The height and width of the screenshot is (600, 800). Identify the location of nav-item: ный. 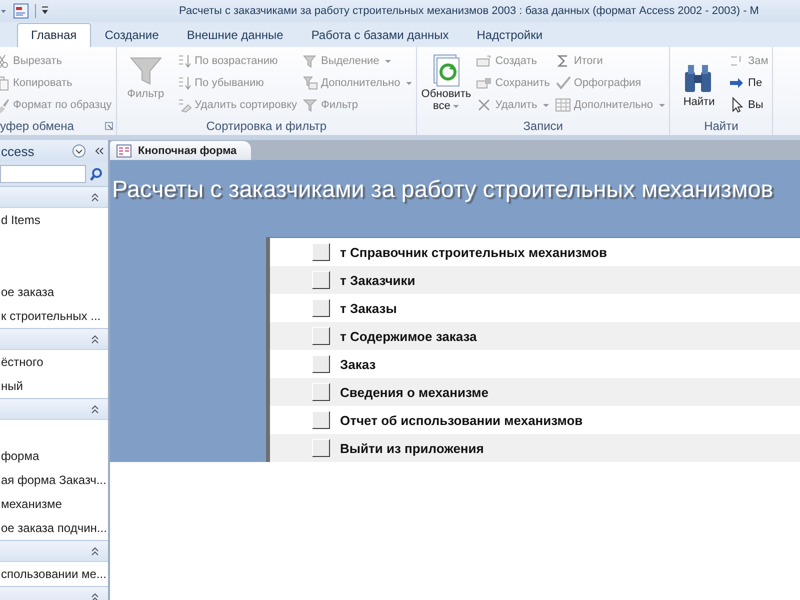
(54, 386).